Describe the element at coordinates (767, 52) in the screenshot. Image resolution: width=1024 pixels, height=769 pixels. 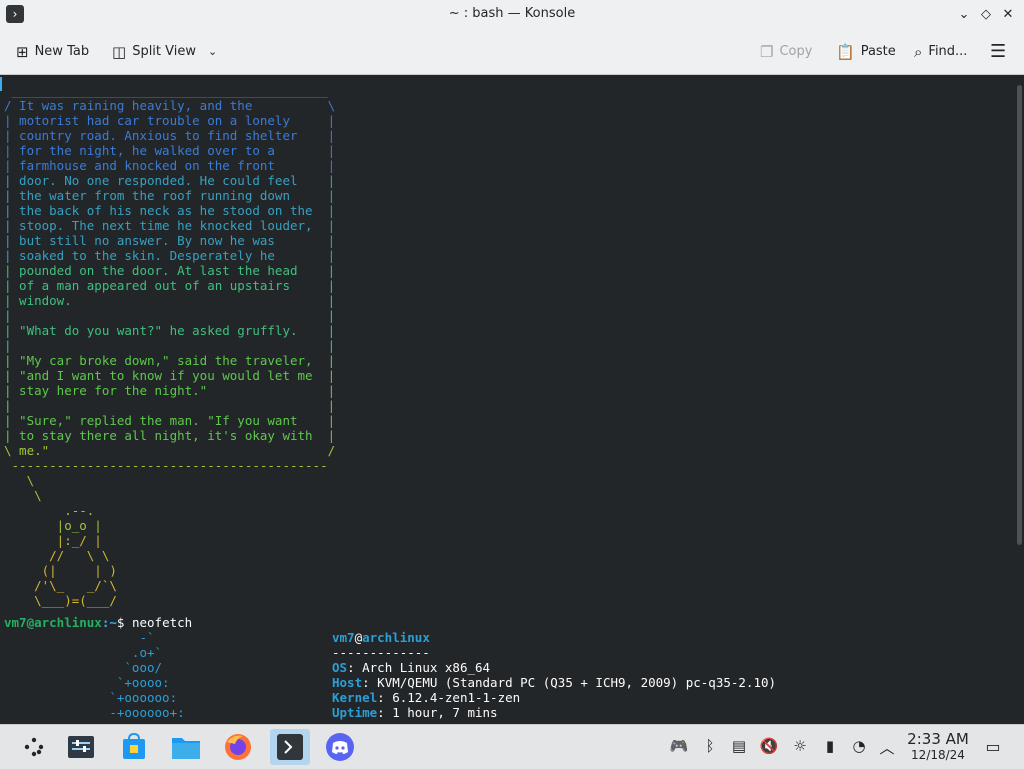
I see `copy-icon: ❐` at that location.